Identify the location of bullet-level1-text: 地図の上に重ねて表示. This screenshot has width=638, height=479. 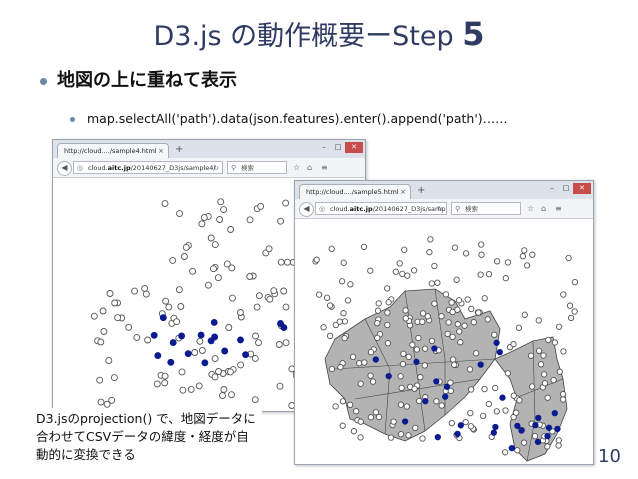
(147, 80).